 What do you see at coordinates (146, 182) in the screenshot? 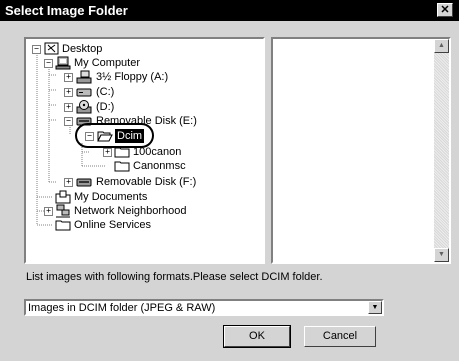
I see `tree-item-label: Removable Disk (F:)` at bounding box center [146, 182].